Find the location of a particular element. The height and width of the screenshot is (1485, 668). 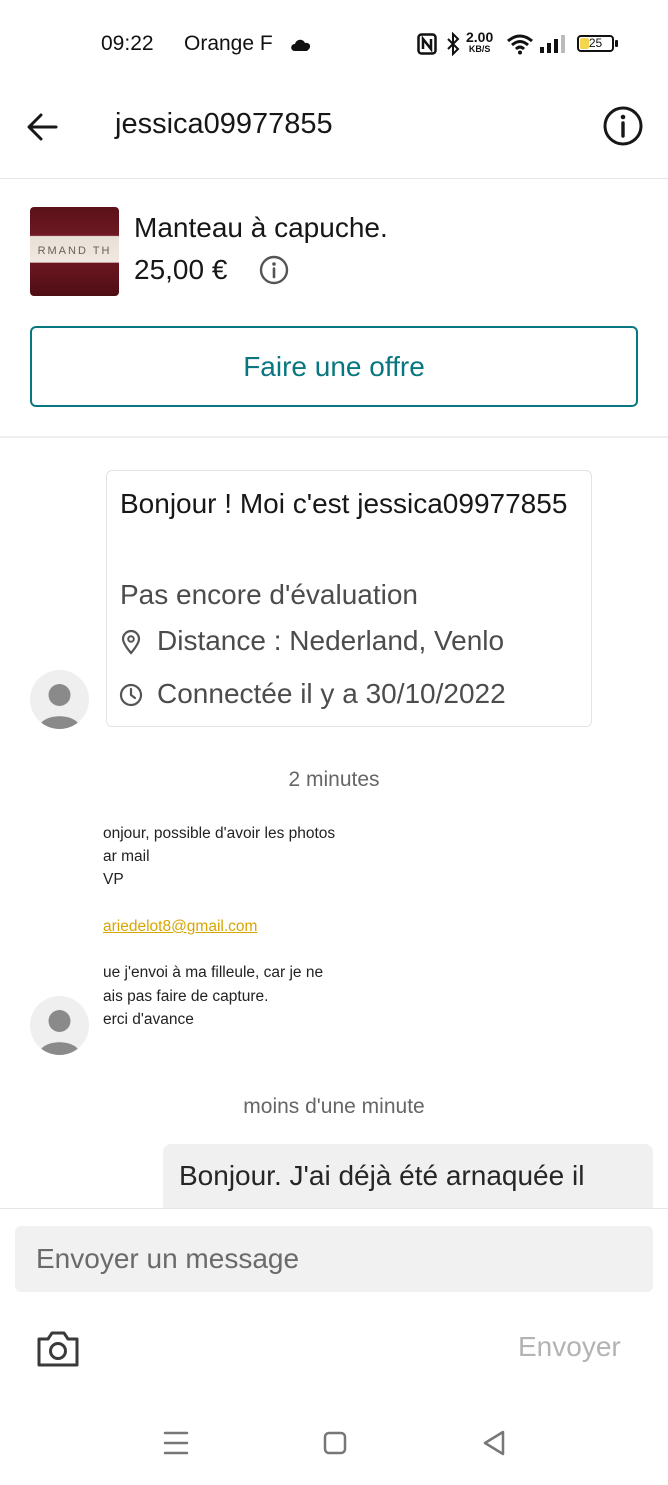

arrow-left-icon is located at coordinates (42, 127).